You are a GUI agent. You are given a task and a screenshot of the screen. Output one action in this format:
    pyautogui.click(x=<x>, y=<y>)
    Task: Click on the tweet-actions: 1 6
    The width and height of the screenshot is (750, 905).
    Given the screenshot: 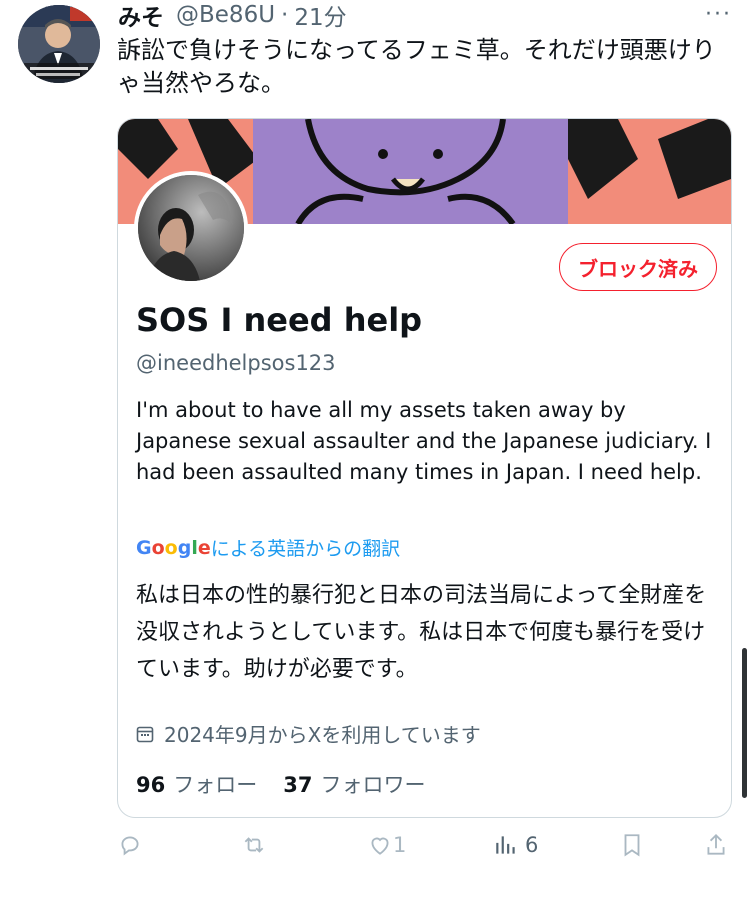 What is the action you would take?
    pyautogui.click(x=424, y=852)
    